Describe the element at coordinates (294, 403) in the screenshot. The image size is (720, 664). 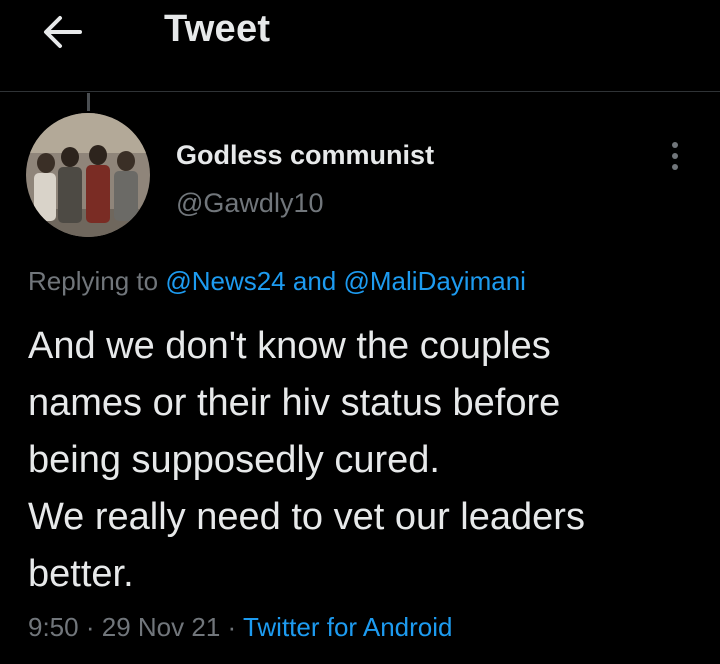
I see `tweet-line: names or their hiv status before` at that location.